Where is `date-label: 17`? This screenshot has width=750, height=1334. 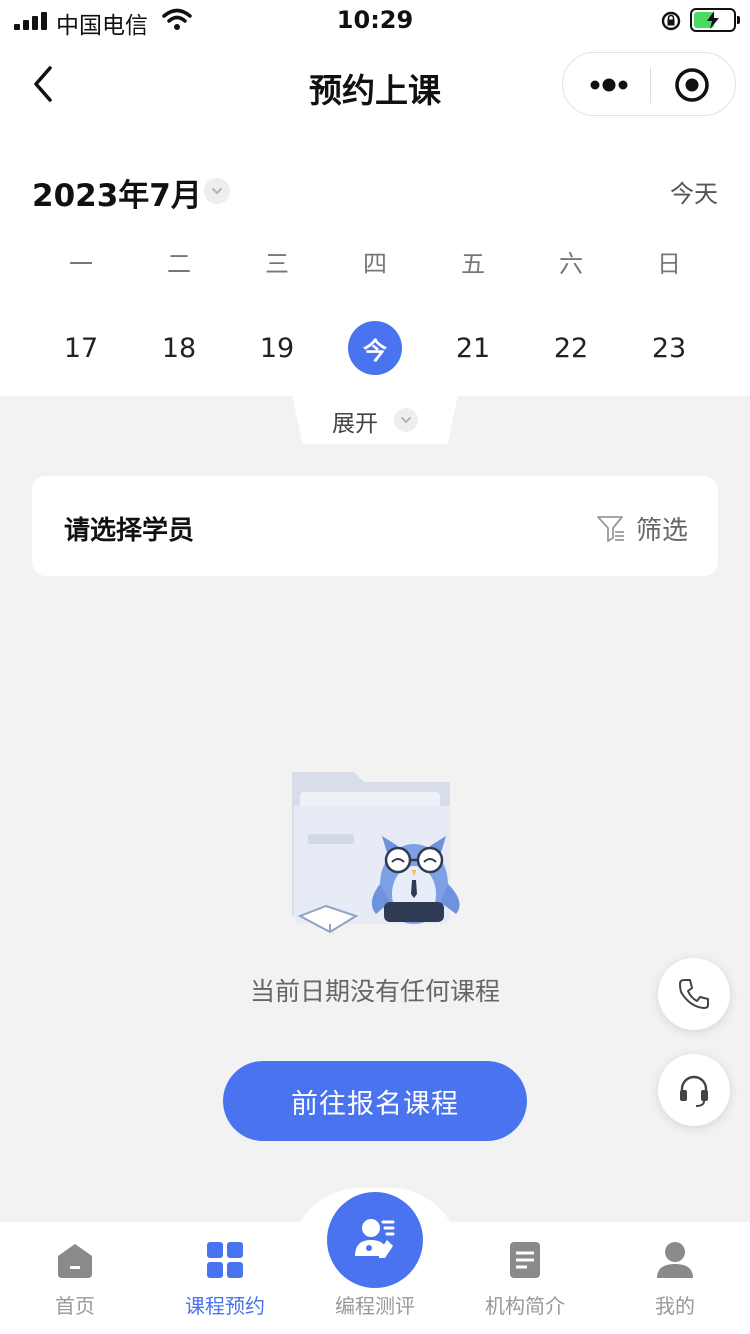 date-label: 17 is located at coordinates (81, 348).